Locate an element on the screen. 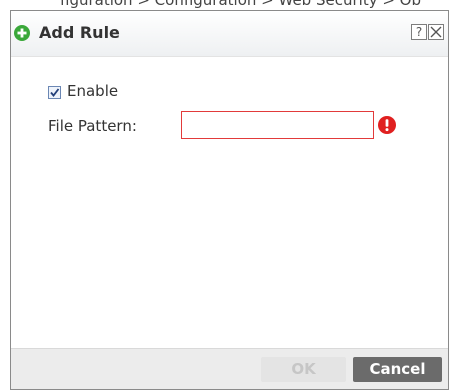 This screenshot has width=450, height=390. cancel-button: Cancel is located at coordinates (397, 369).